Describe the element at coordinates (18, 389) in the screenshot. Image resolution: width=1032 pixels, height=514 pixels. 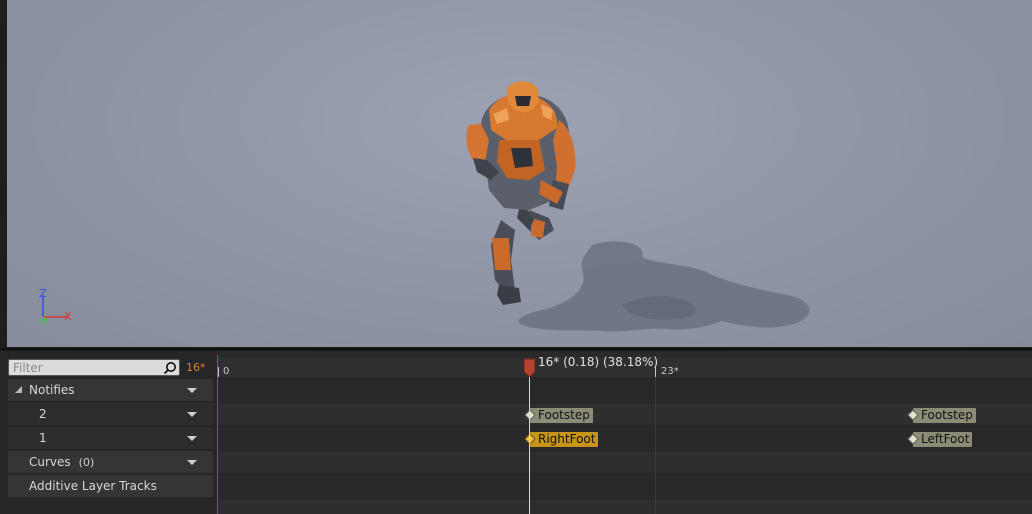
I see `collapse-triangle-icon` at that location.